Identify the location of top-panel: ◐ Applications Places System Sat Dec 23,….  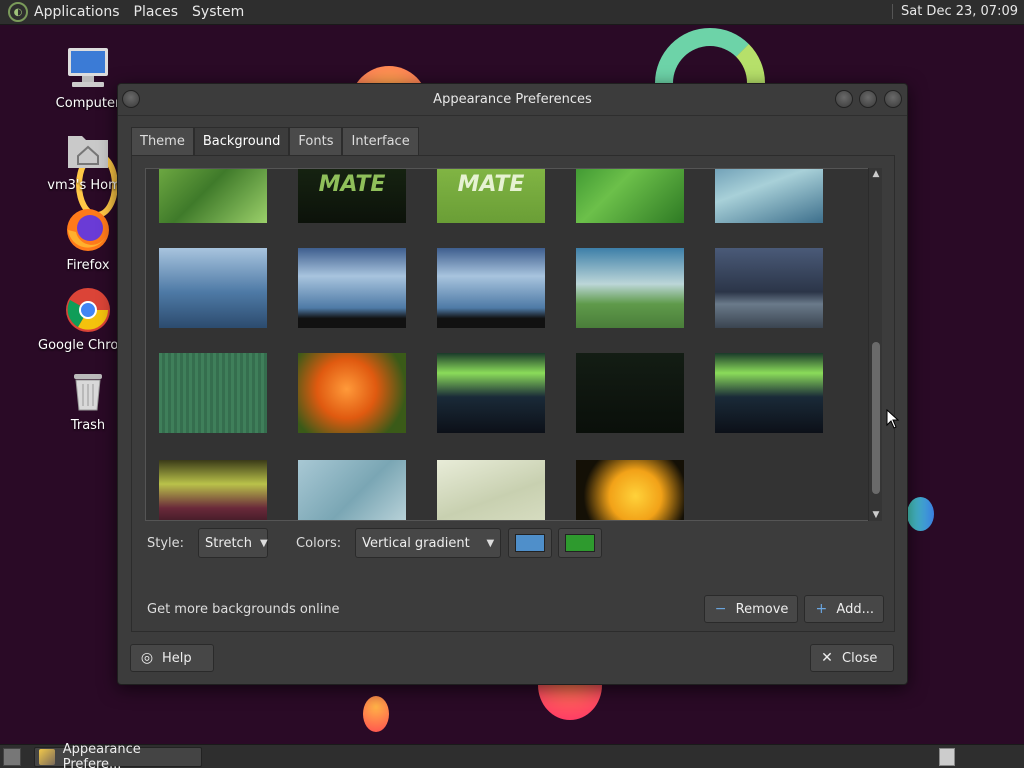
(512, 12).